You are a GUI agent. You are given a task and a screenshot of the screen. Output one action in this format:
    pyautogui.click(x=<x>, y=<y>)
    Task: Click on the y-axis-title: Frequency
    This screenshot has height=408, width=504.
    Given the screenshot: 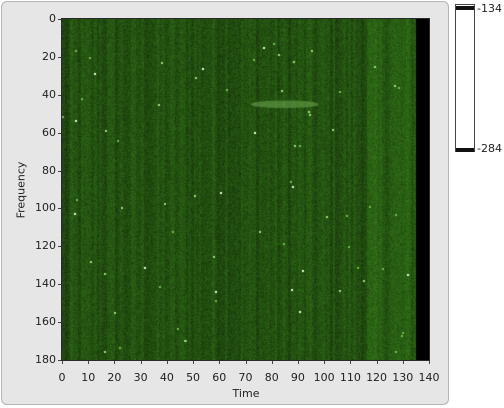 What is the action you would take?
    pyautogui.click(x=21, y=190)
    